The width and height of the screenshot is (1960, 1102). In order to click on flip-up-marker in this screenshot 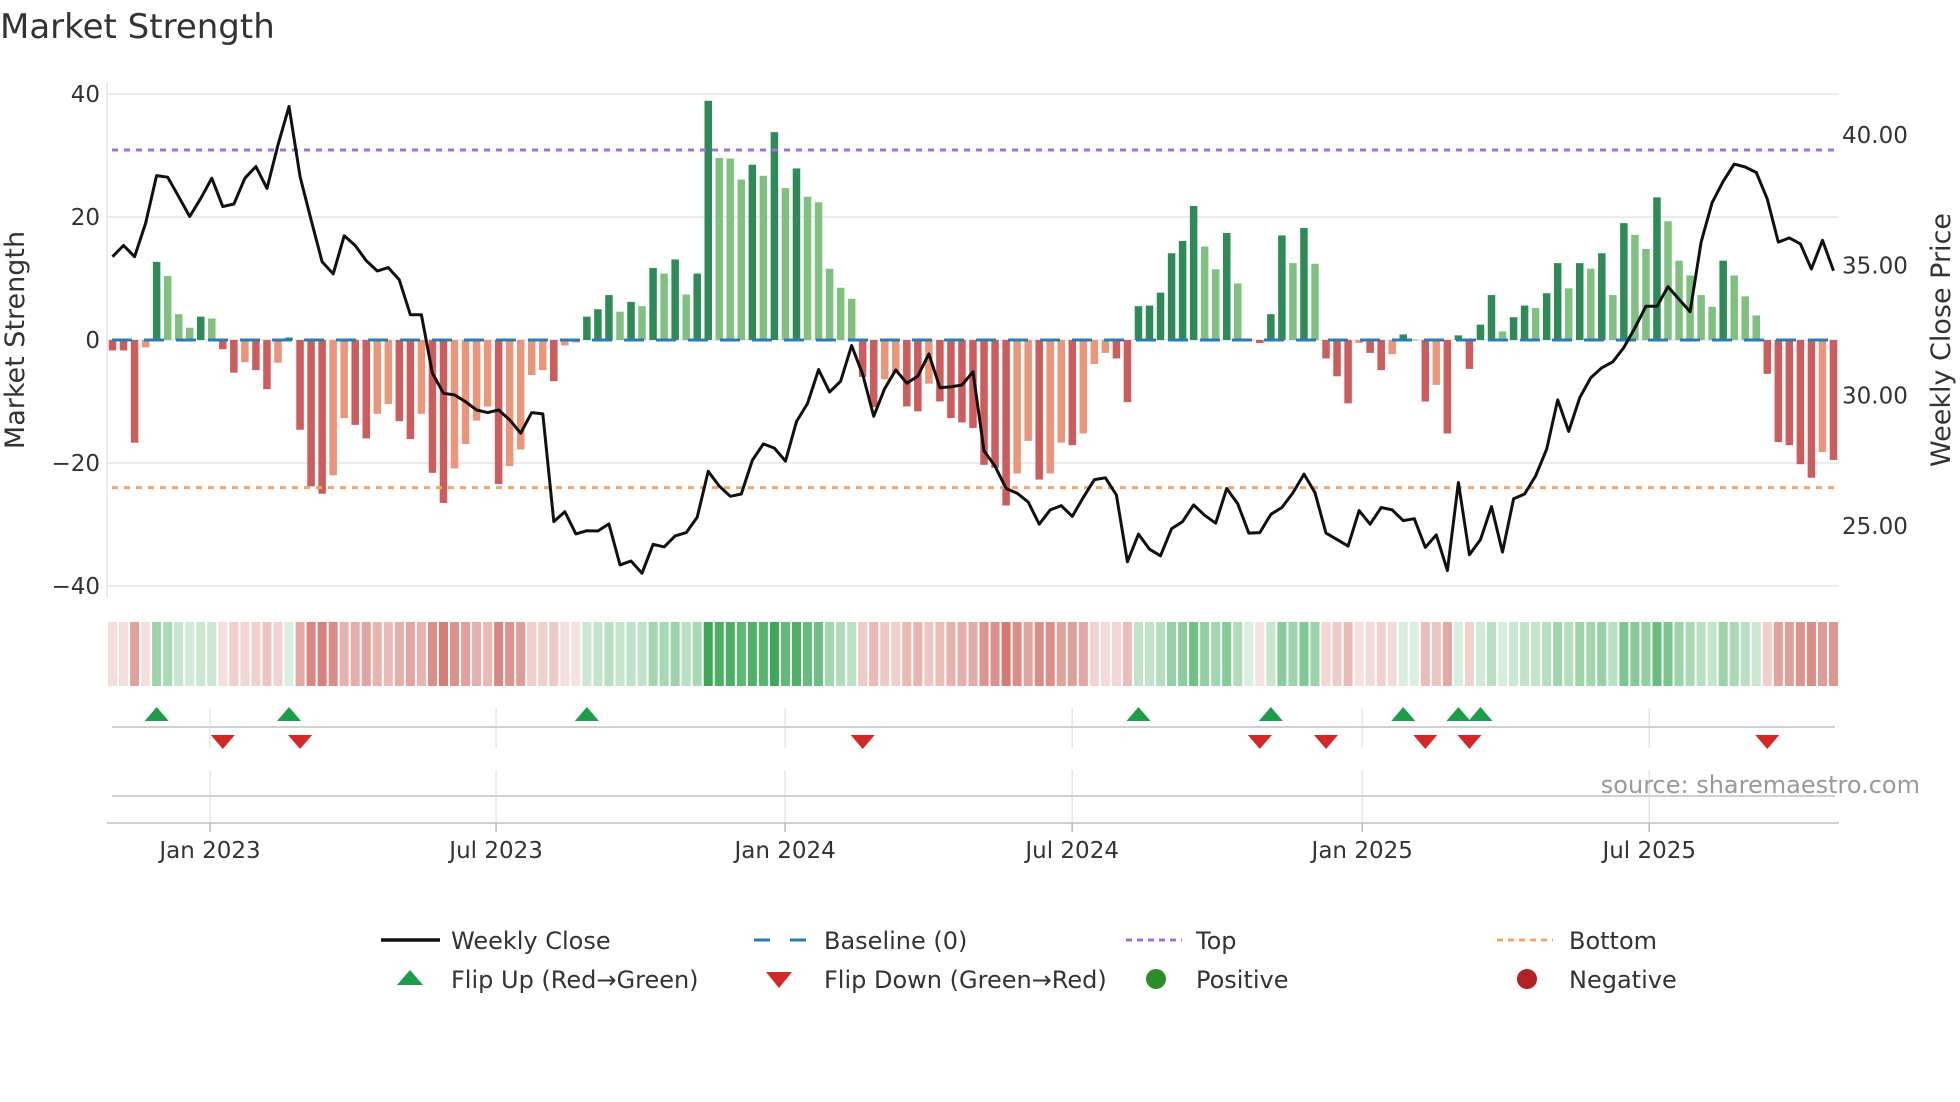, I will do `click(586, 714)`.